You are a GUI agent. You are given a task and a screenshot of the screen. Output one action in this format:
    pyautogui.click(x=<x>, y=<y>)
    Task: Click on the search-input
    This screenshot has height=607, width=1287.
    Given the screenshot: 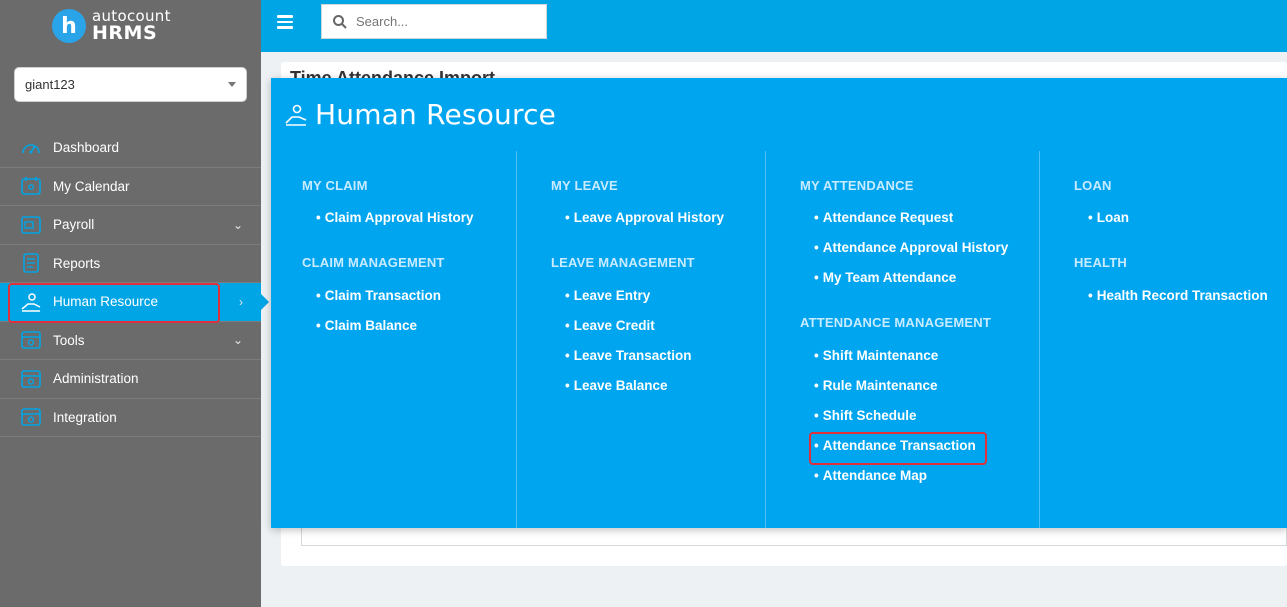 What is the action you would take?
    pyautogui.click(x=446, y=21)
    